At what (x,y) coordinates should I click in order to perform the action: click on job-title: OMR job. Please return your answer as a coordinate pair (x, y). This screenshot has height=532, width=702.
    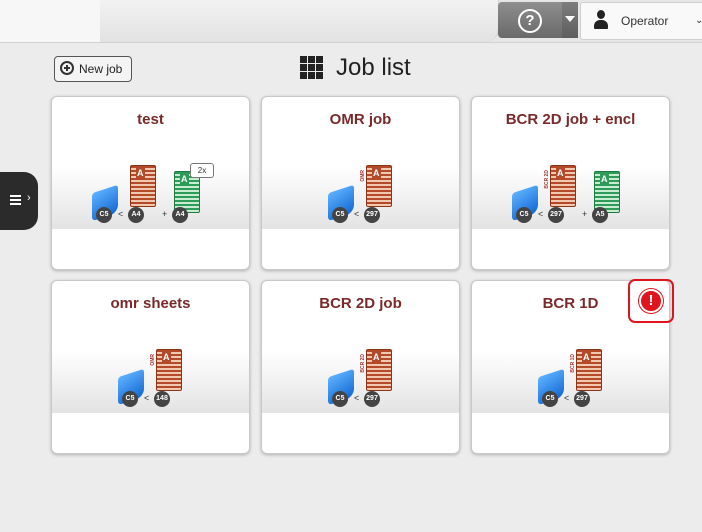
    Looking at the image, I should click on (360, 119).